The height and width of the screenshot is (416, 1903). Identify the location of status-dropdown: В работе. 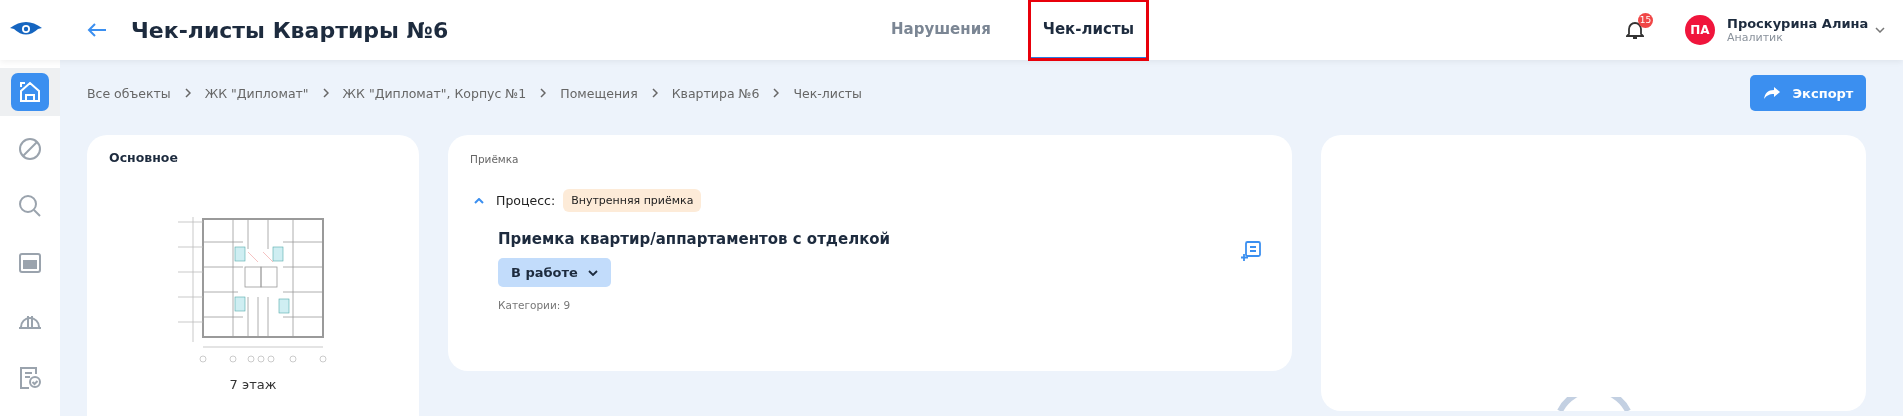
(554, 272).